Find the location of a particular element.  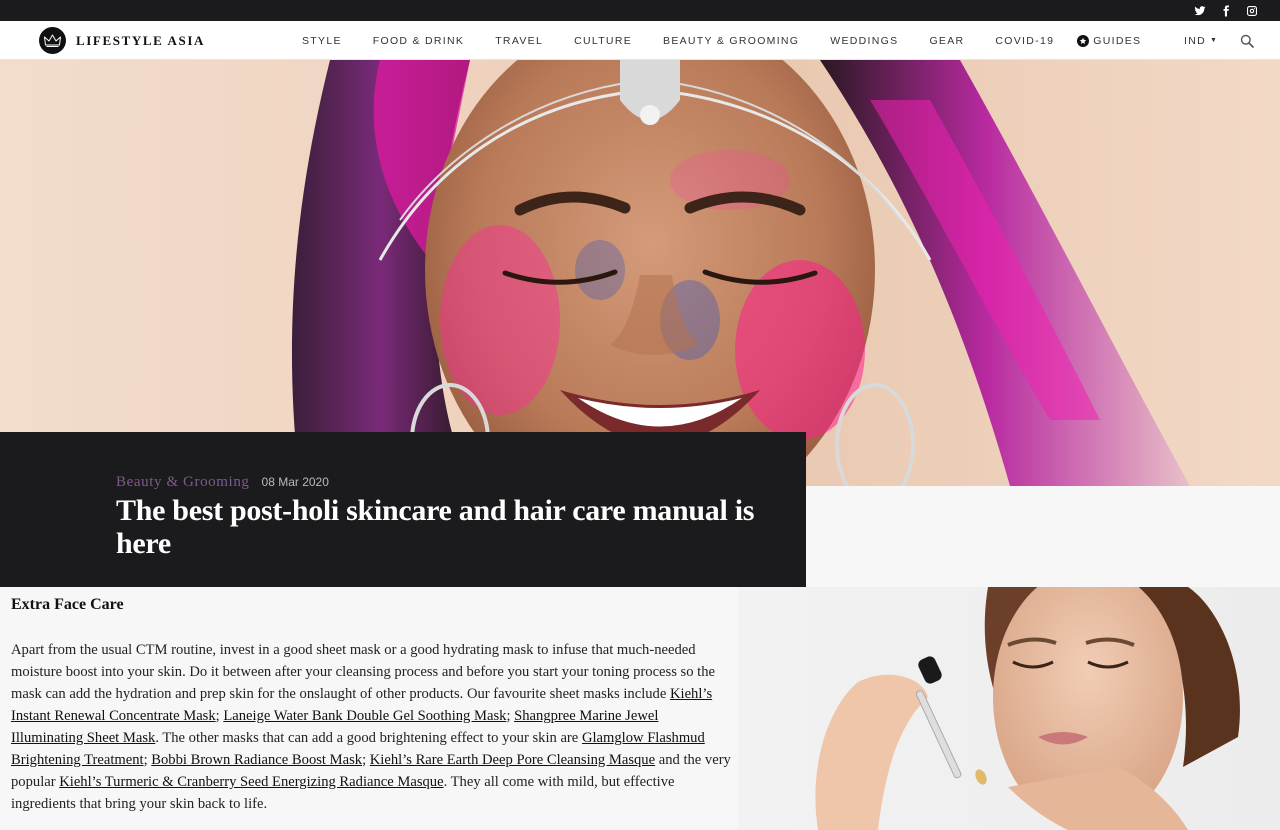

region-selector: IND ▼ is located at coordinates (1201, 40).